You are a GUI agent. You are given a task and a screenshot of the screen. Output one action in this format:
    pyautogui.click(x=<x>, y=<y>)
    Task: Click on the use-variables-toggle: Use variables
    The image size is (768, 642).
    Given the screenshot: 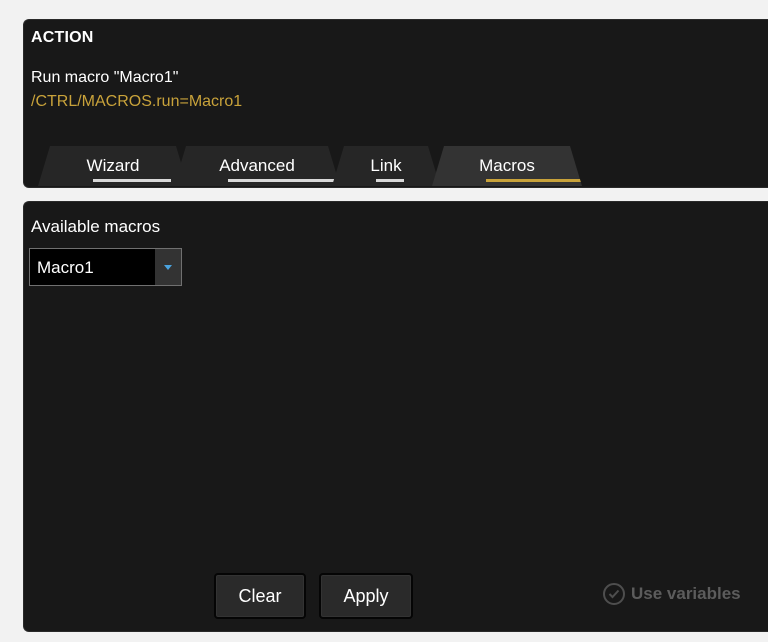 What is the action you would take?
    pyautogui.click(x=672, y=594)
    